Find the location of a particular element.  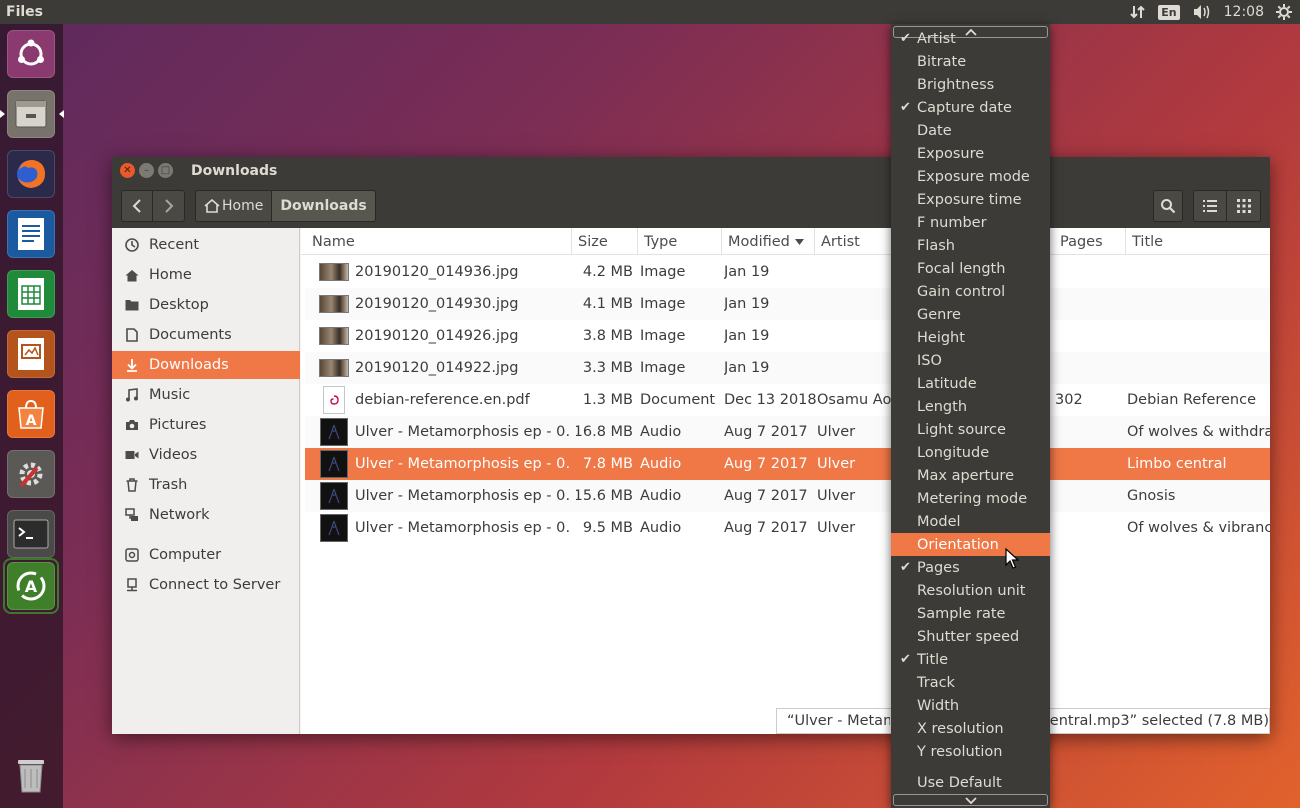

libreoffice-calc-icon is located at coordinates (31, 294).